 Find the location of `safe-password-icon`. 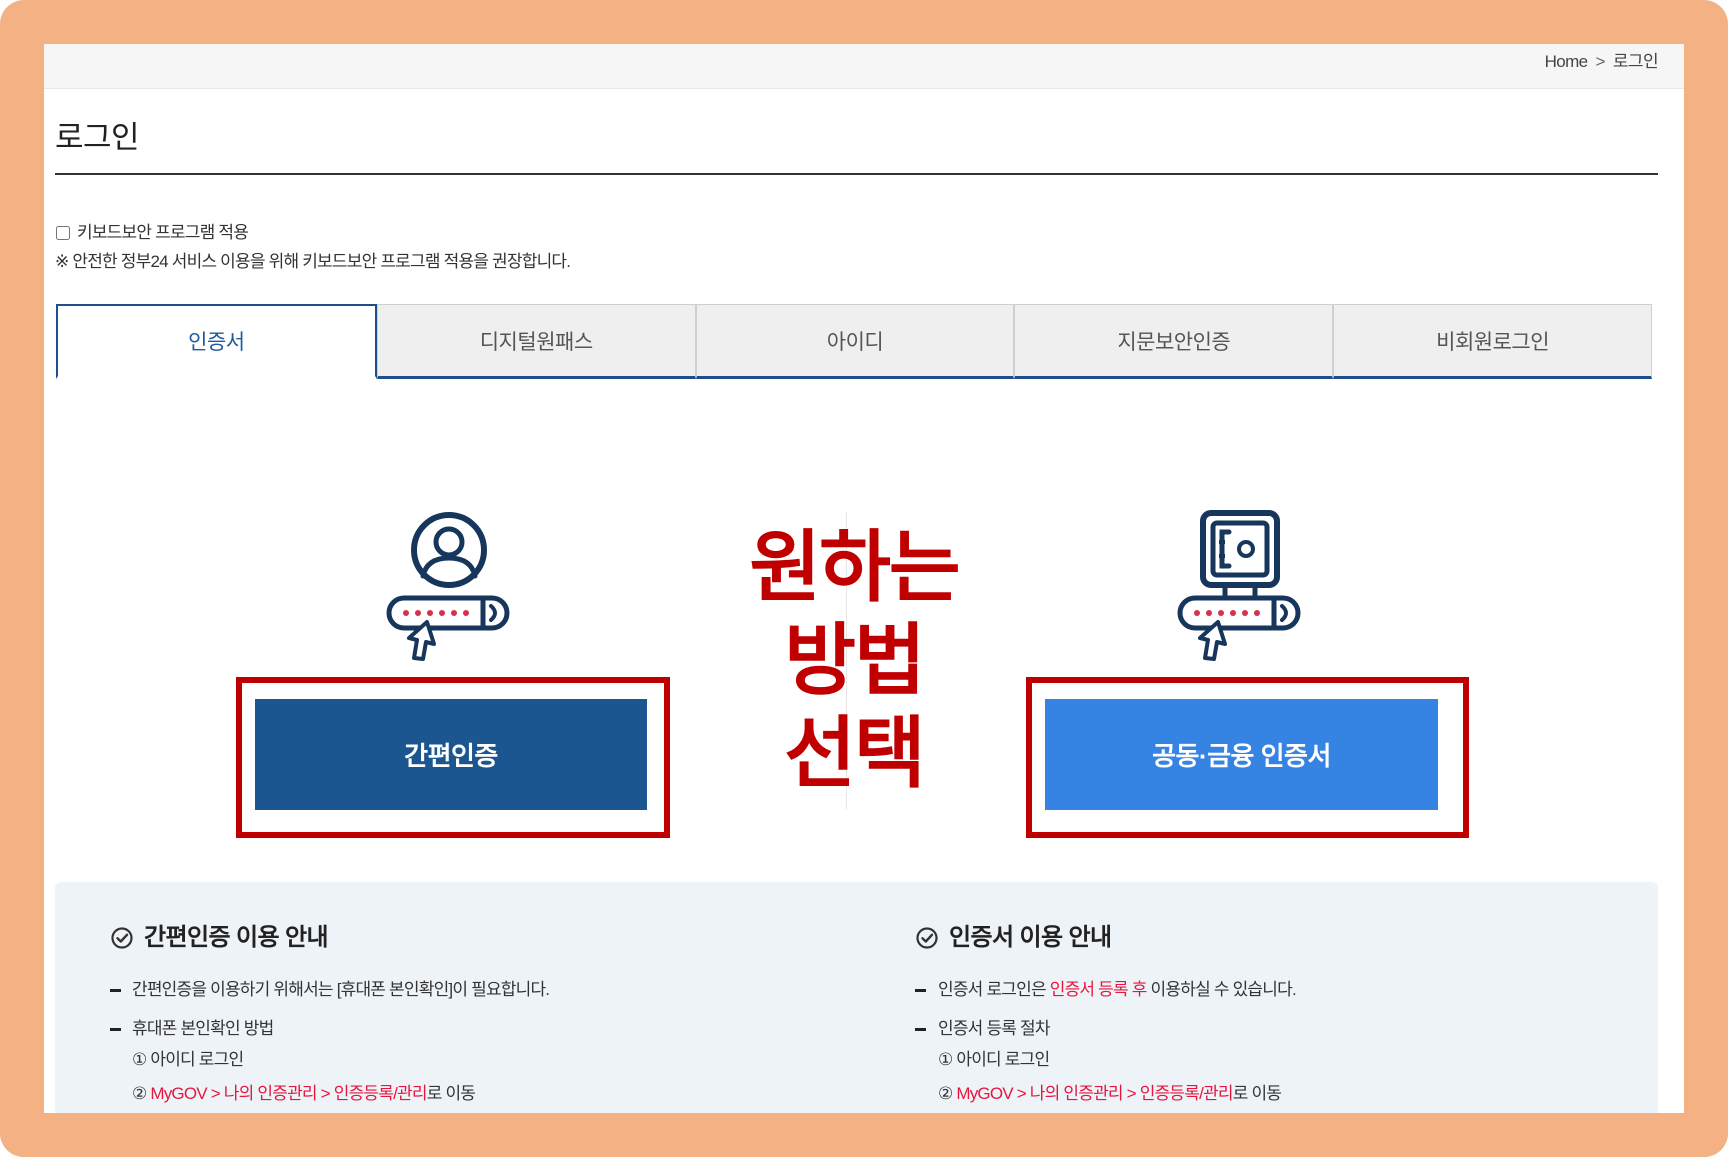

safe-password-icon is located at coordinates (1239, 585).